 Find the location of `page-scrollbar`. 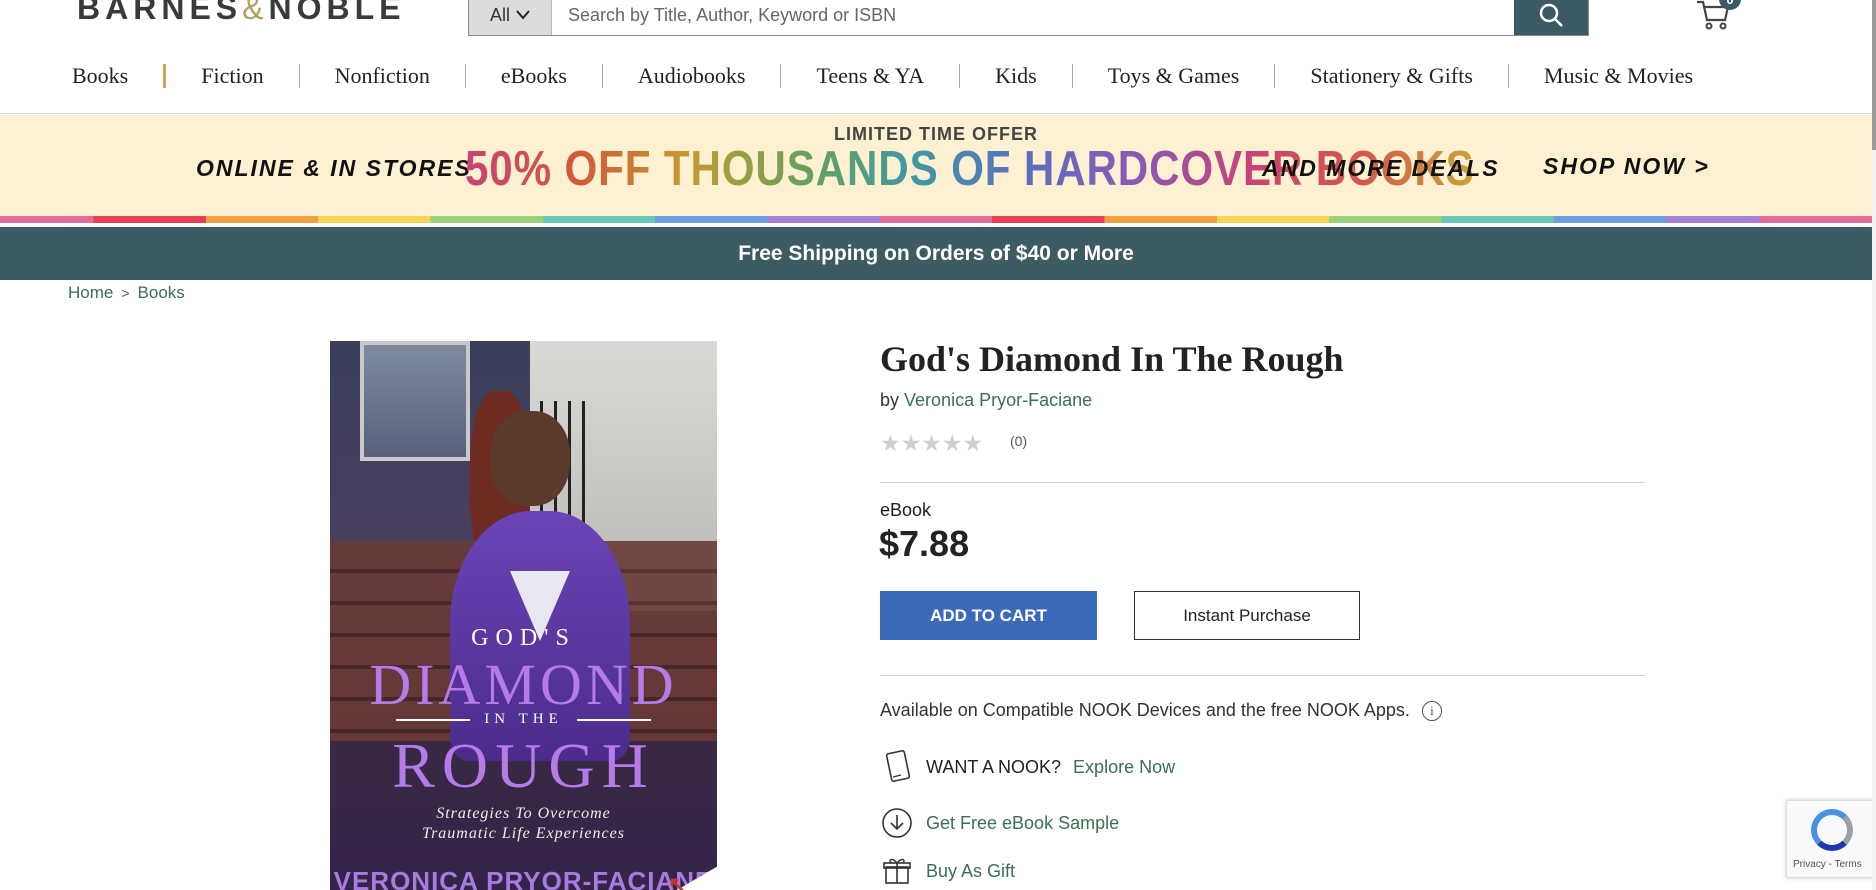

page-scrollbar is located at coordinates (1874, 445).